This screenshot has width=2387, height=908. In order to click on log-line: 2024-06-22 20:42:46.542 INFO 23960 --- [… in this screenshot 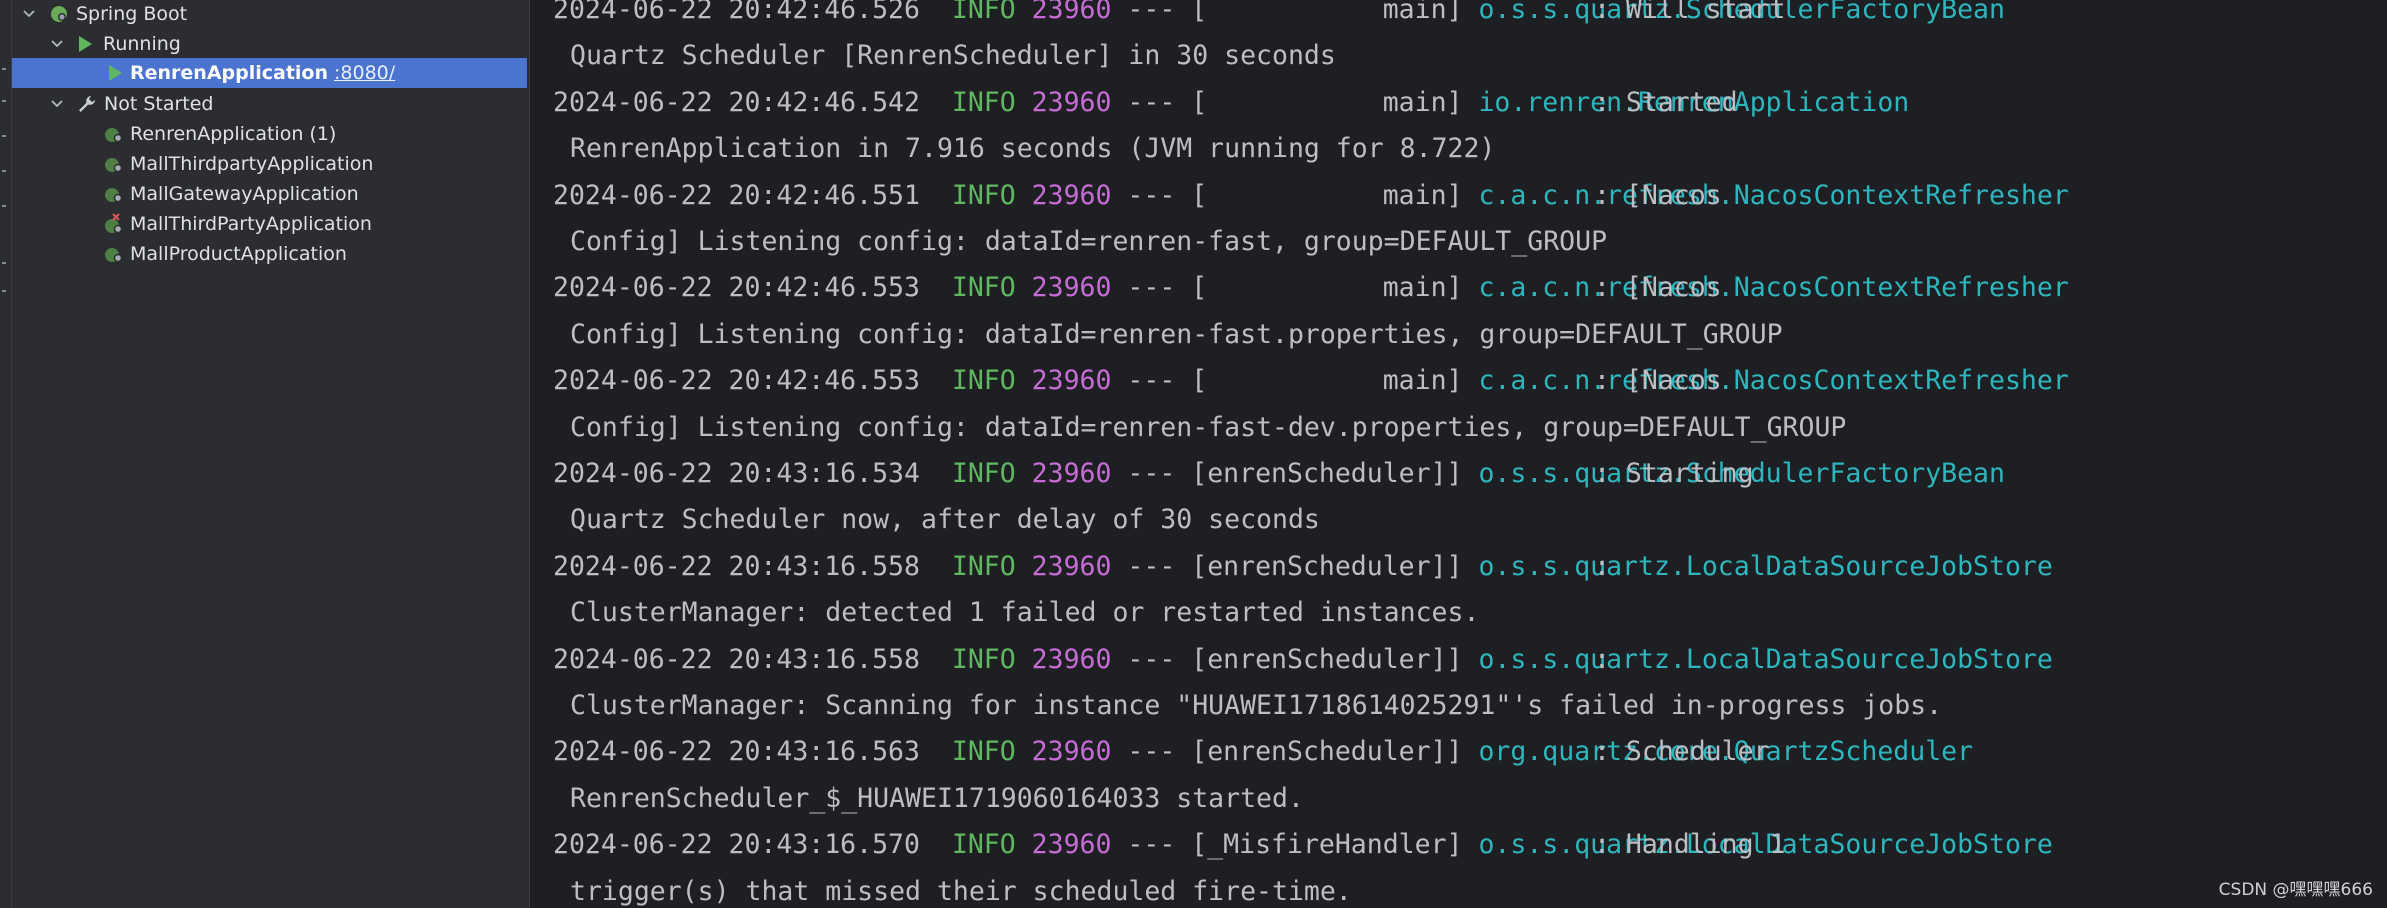, I will do `click(1231, 103)`.